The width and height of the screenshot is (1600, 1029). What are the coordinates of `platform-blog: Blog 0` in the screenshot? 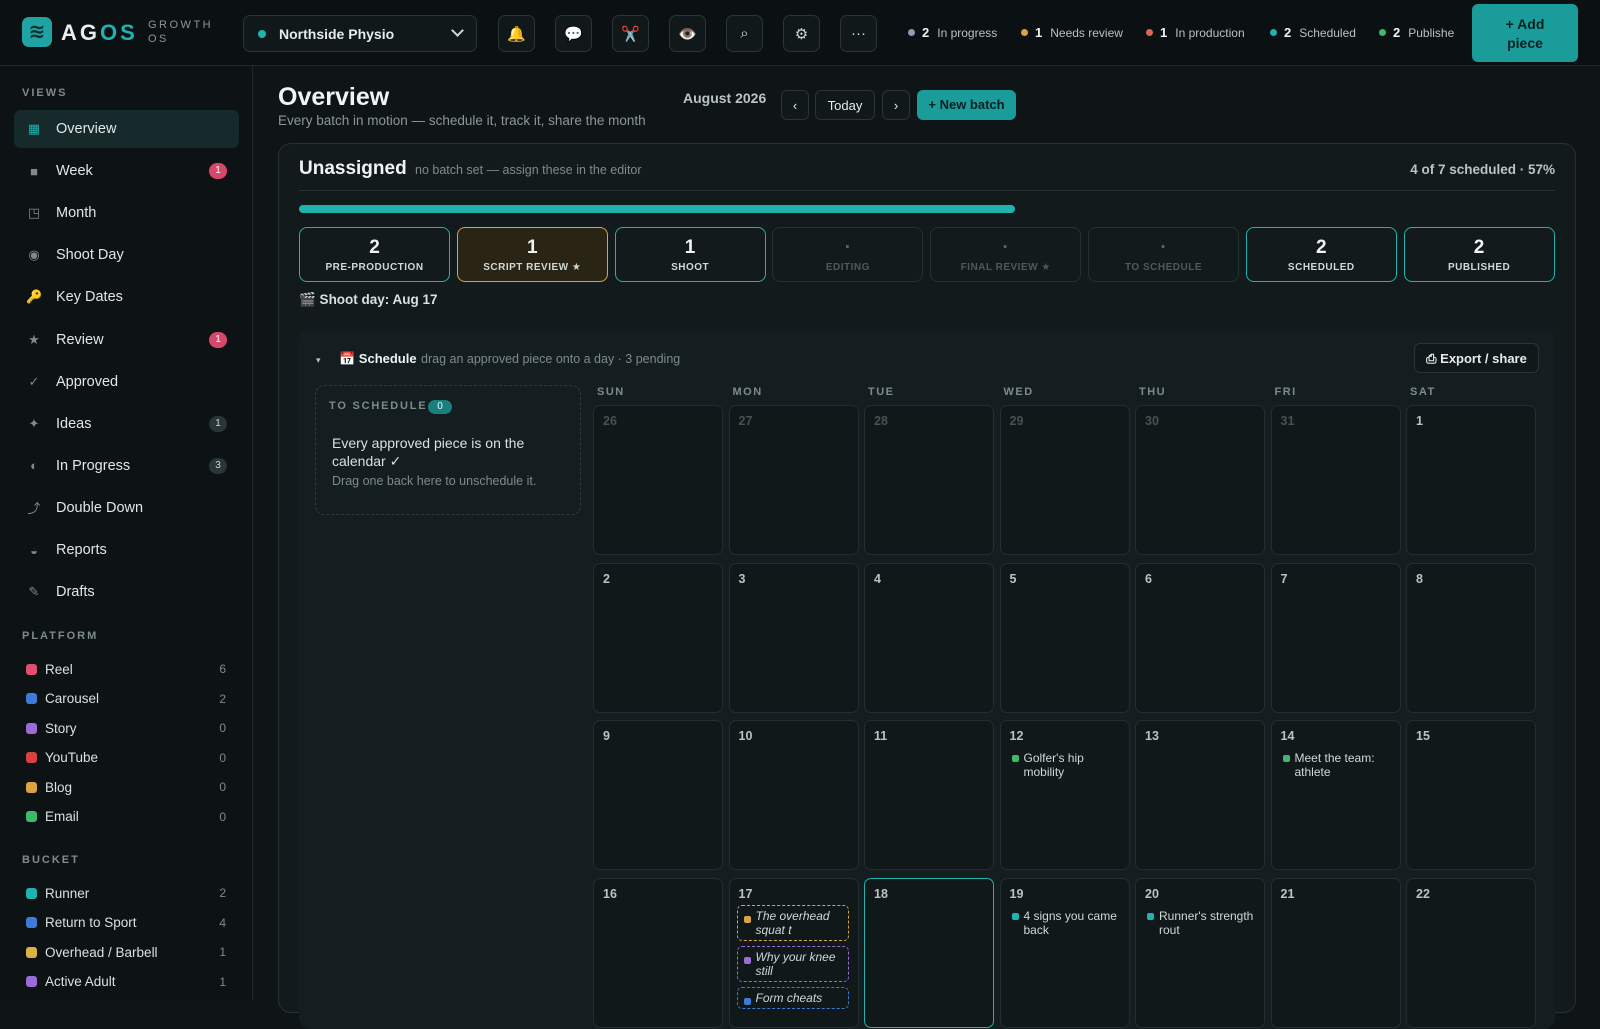 It's located at (126, 787).